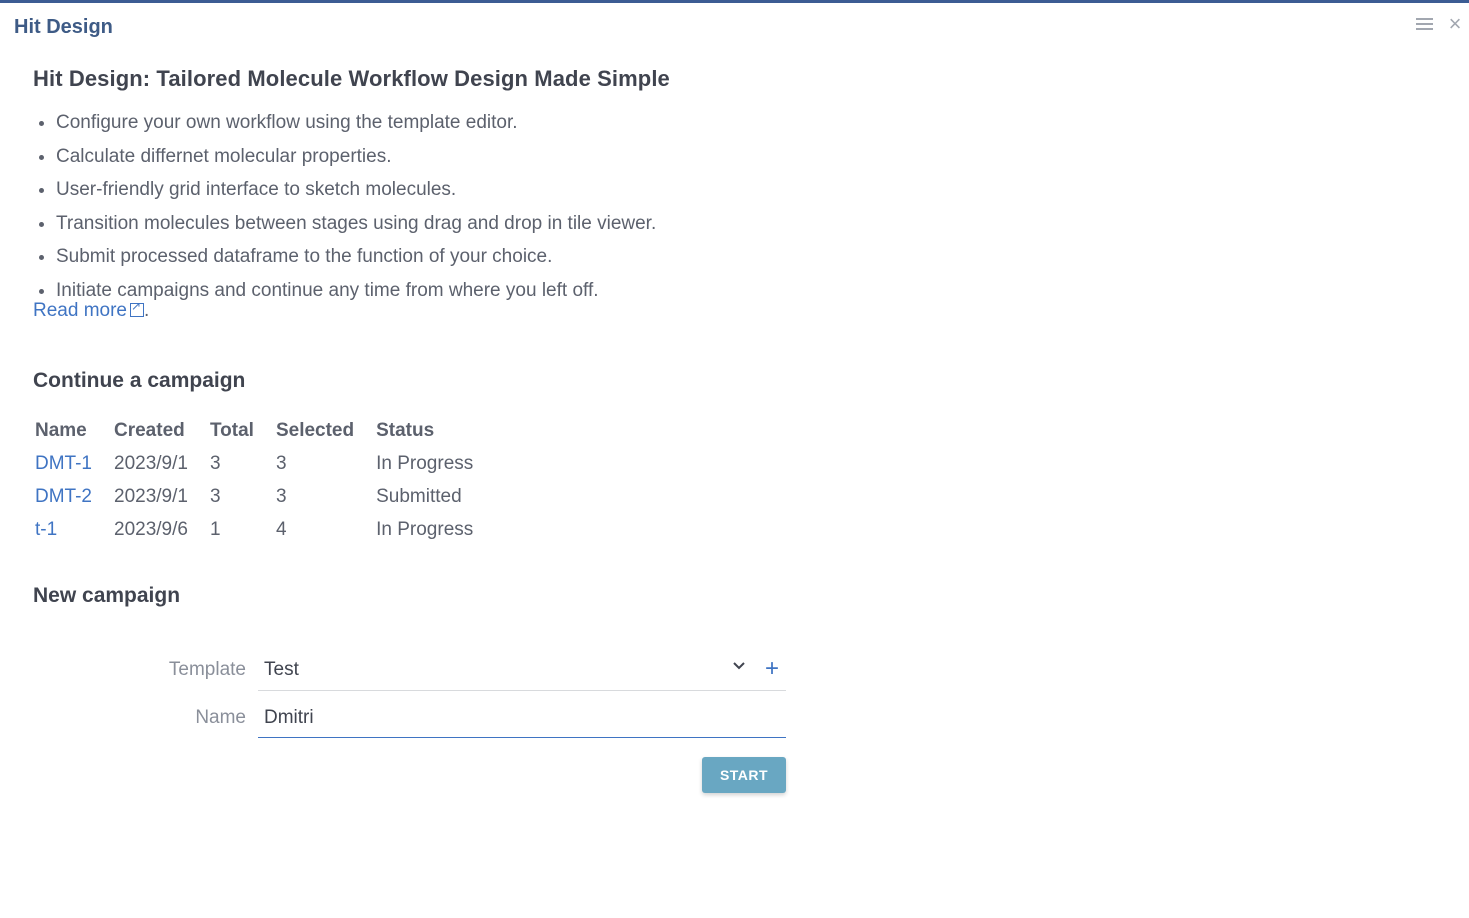  What do you see at coordinates (1455, 24) in the screenshot?
I see `close-icon: ×` at bounding box center [1455, 24].